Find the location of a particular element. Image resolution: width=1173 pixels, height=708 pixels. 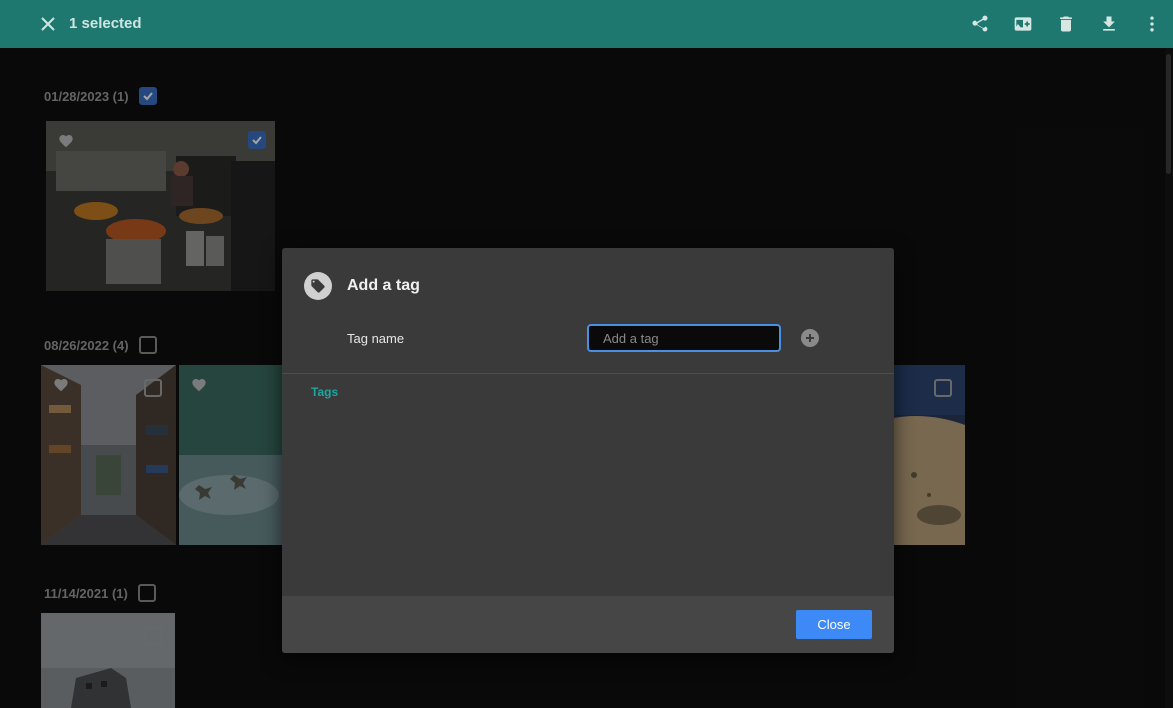

tag-name-input is located at coordinates (684, 338).